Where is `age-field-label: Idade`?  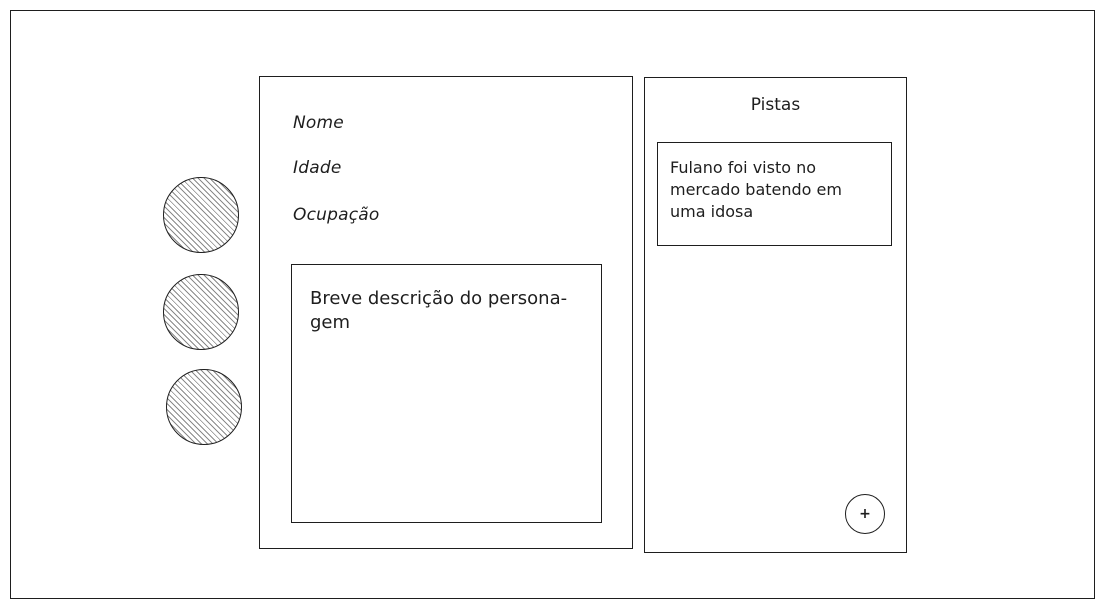
age-field-label: Idade is located at coordinates (317, 168).